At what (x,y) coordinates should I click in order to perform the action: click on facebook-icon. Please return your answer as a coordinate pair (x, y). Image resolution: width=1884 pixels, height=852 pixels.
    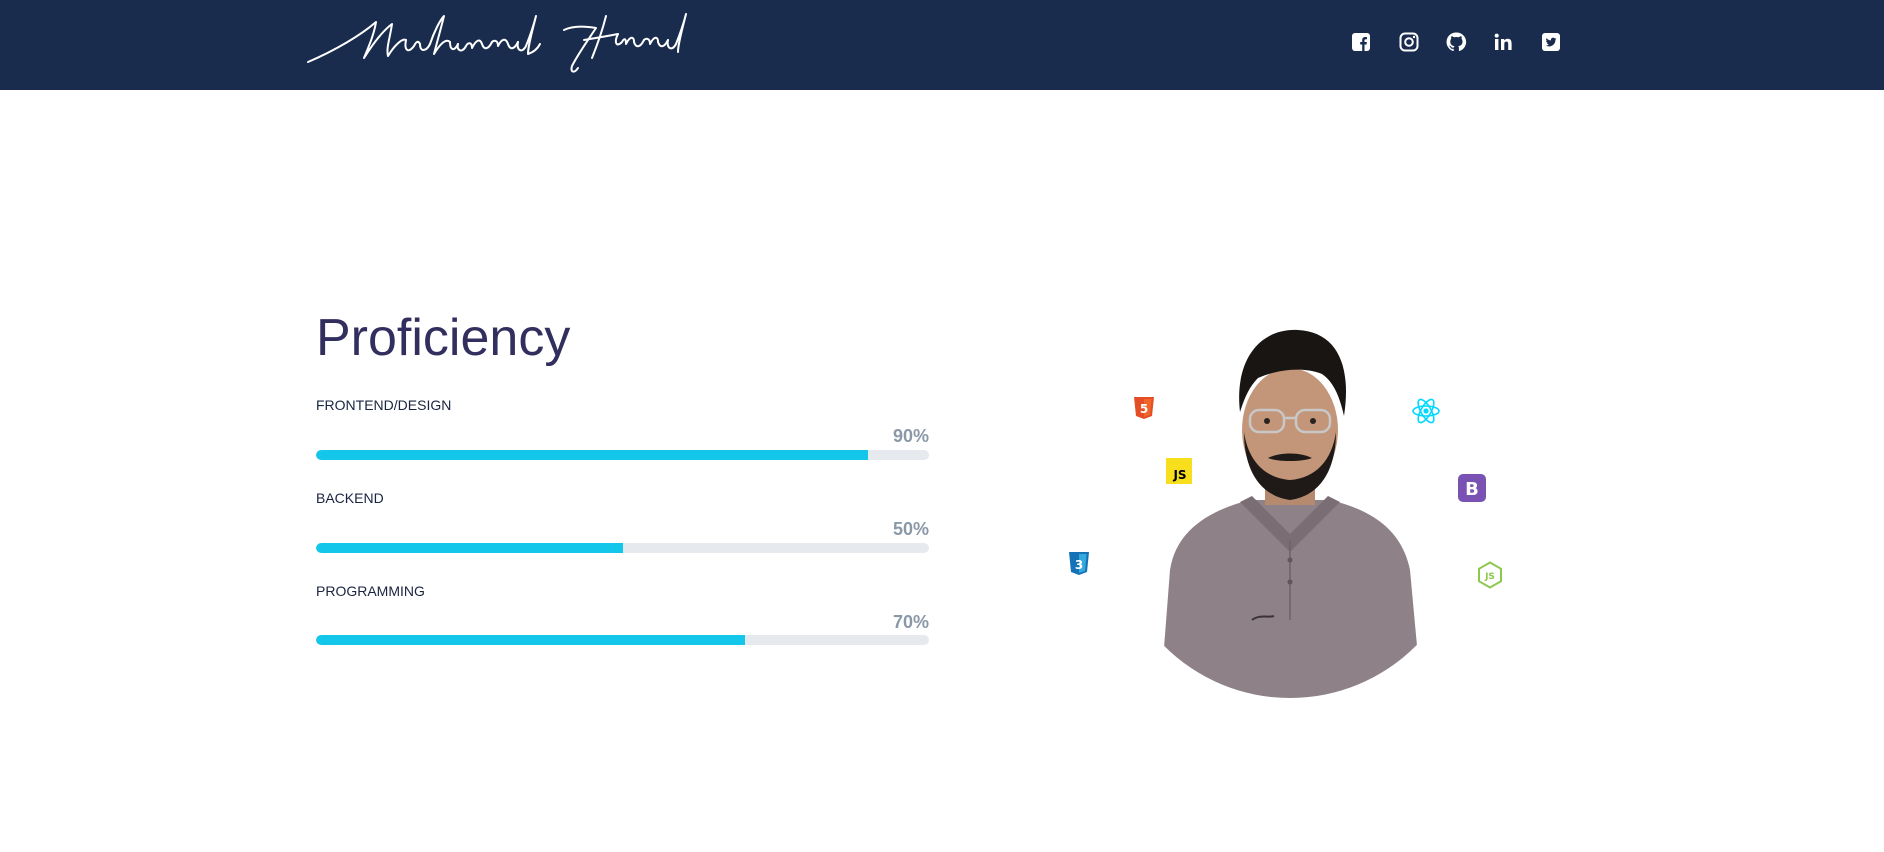
    Looking at the image, I should click on (1361, 42).